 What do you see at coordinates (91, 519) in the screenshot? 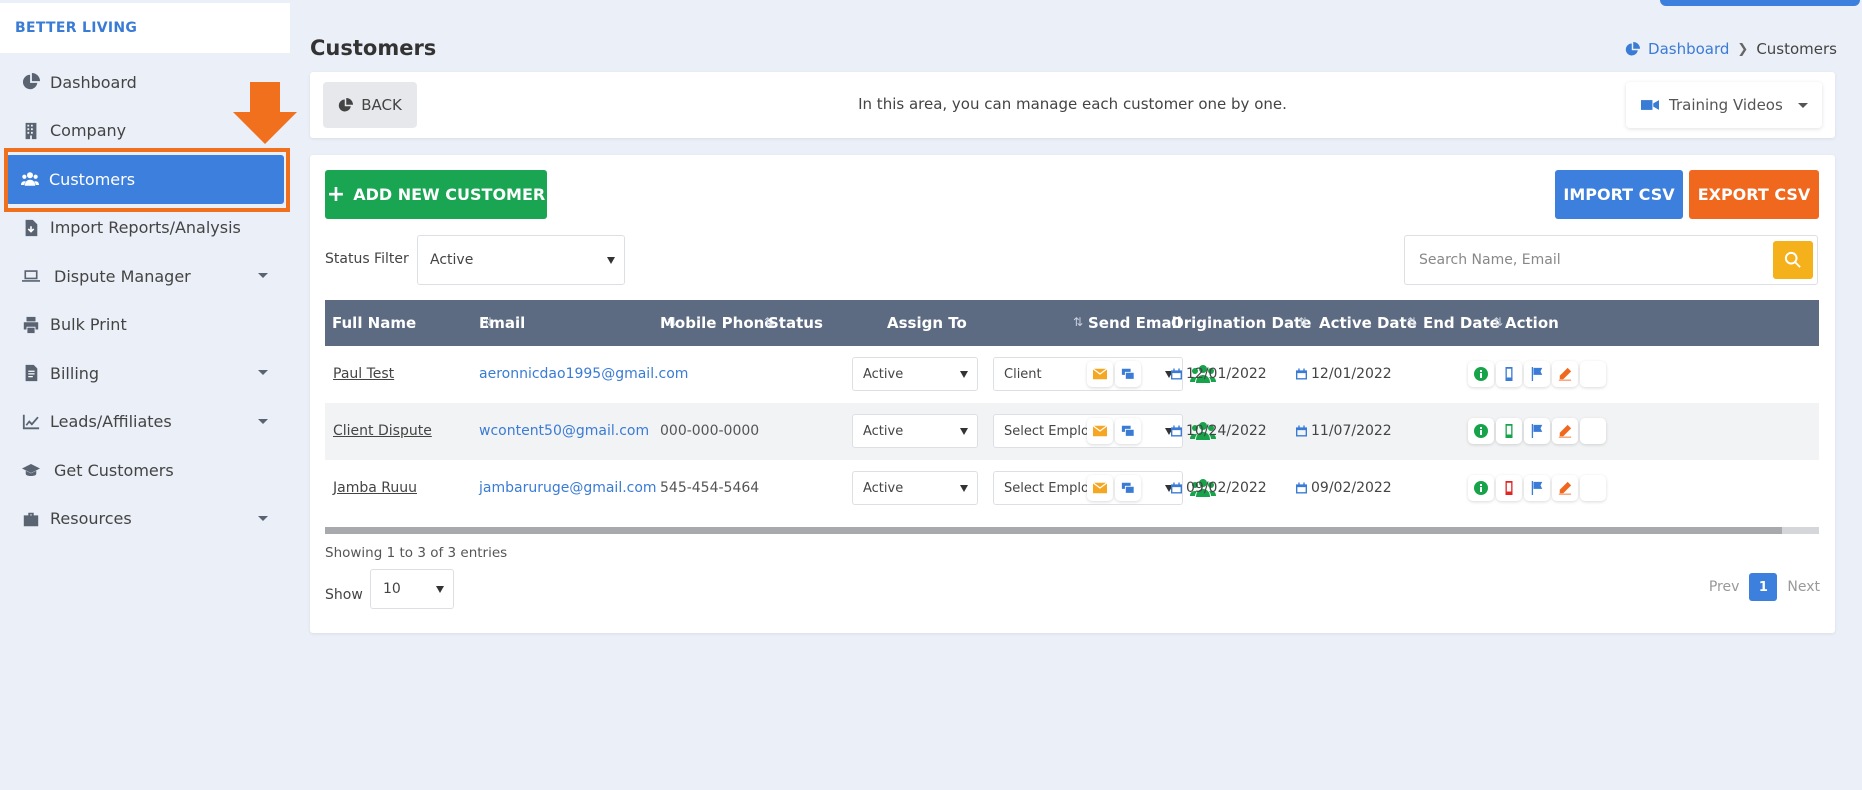
I see `sidebar-item-label: Resources` at bounding box center [91, 519].